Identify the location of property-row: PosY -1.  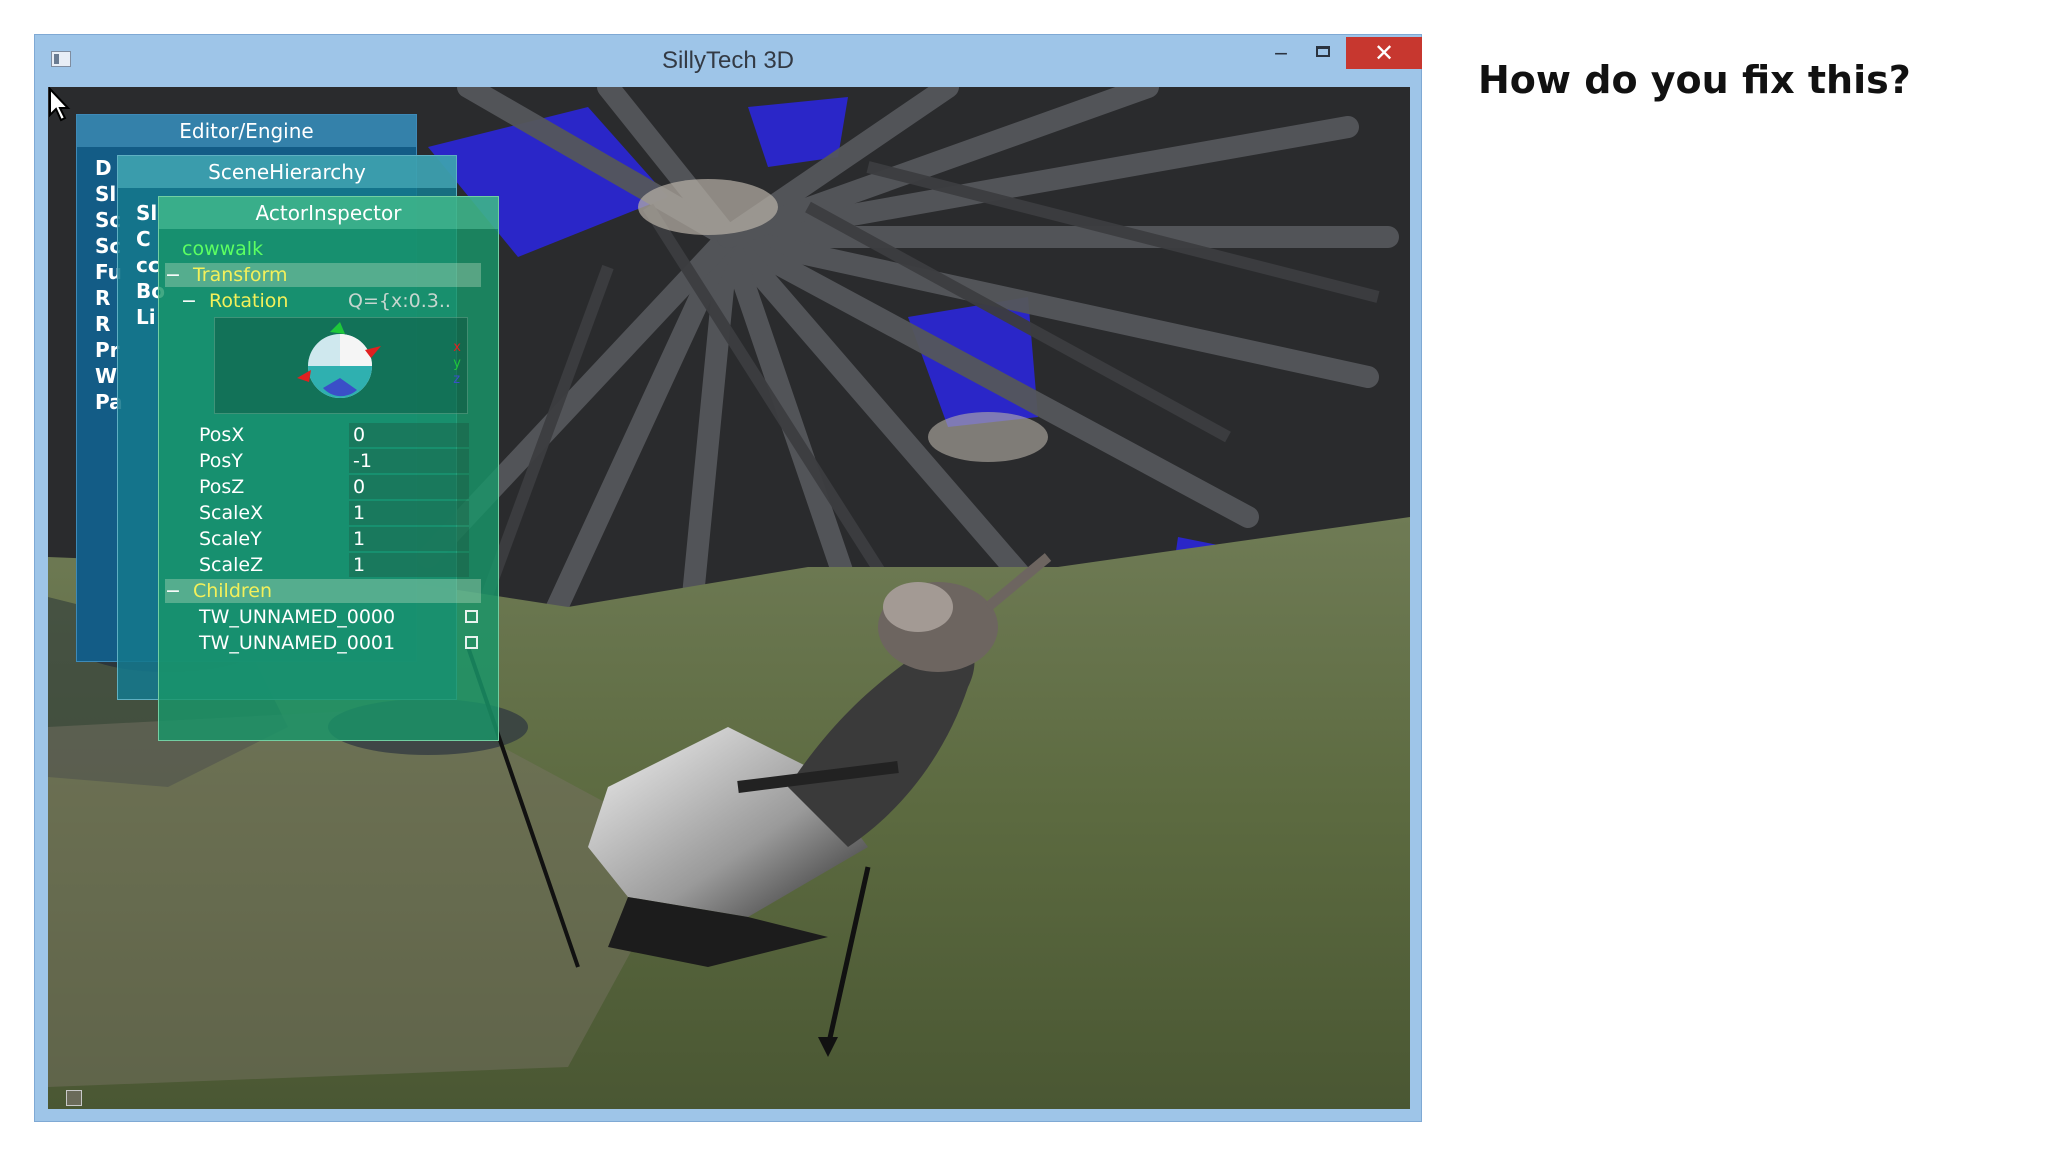
(340, 461).